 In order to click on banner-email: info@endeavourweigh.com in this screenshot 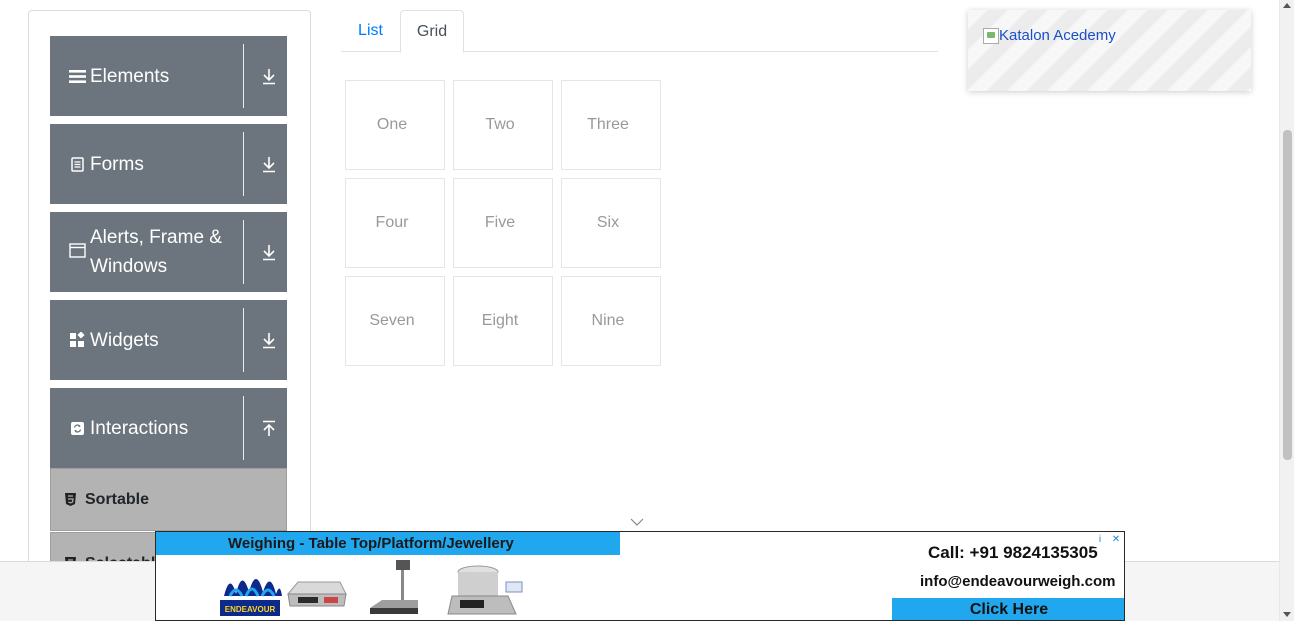, I will do `click(1018, 581)`.